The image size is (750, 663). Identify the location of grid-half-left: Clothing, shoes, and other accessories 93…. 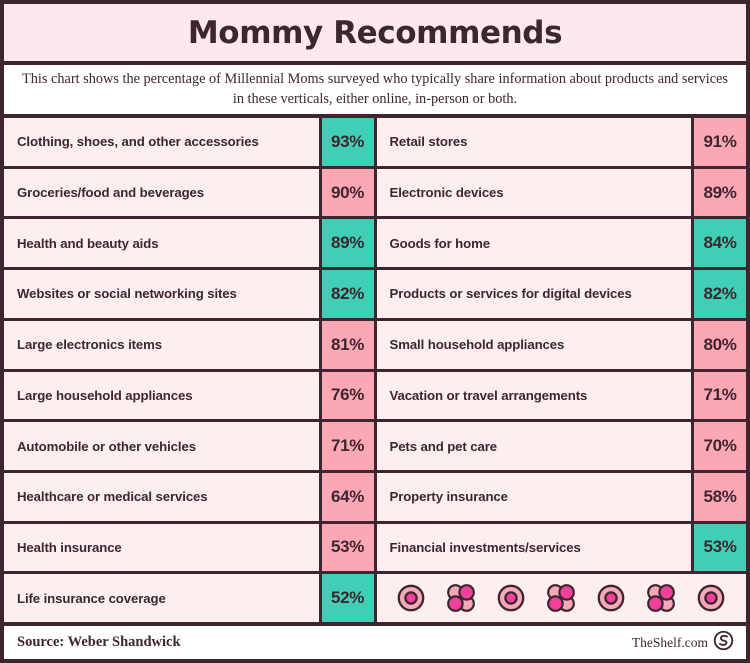
(189, 142).